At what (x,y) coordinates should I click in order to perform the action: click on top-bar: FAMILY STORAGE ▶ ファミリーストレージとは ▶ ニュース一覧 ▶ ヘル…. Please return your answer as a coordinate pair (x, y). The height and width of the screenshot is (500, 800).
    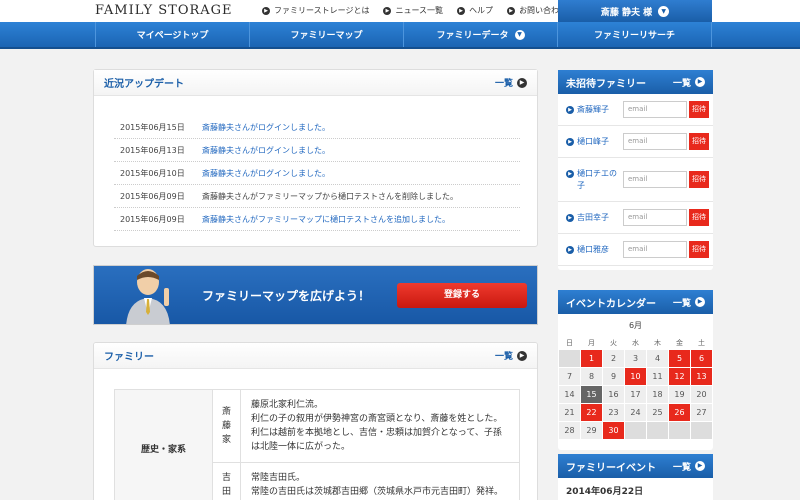
    Looking at the image, I should click on (400, 11).